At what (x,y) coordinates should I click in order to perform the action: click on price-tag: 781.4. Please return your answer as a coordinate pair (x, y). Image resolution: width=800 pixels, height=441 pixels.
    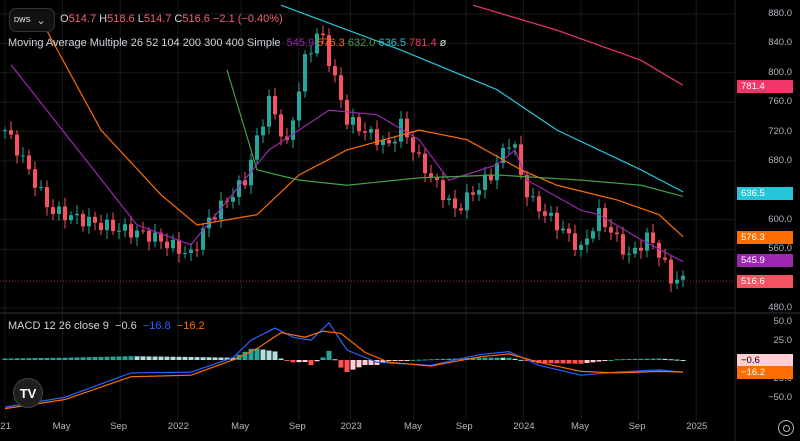
    Looking at the image, I should click on (765, 87).